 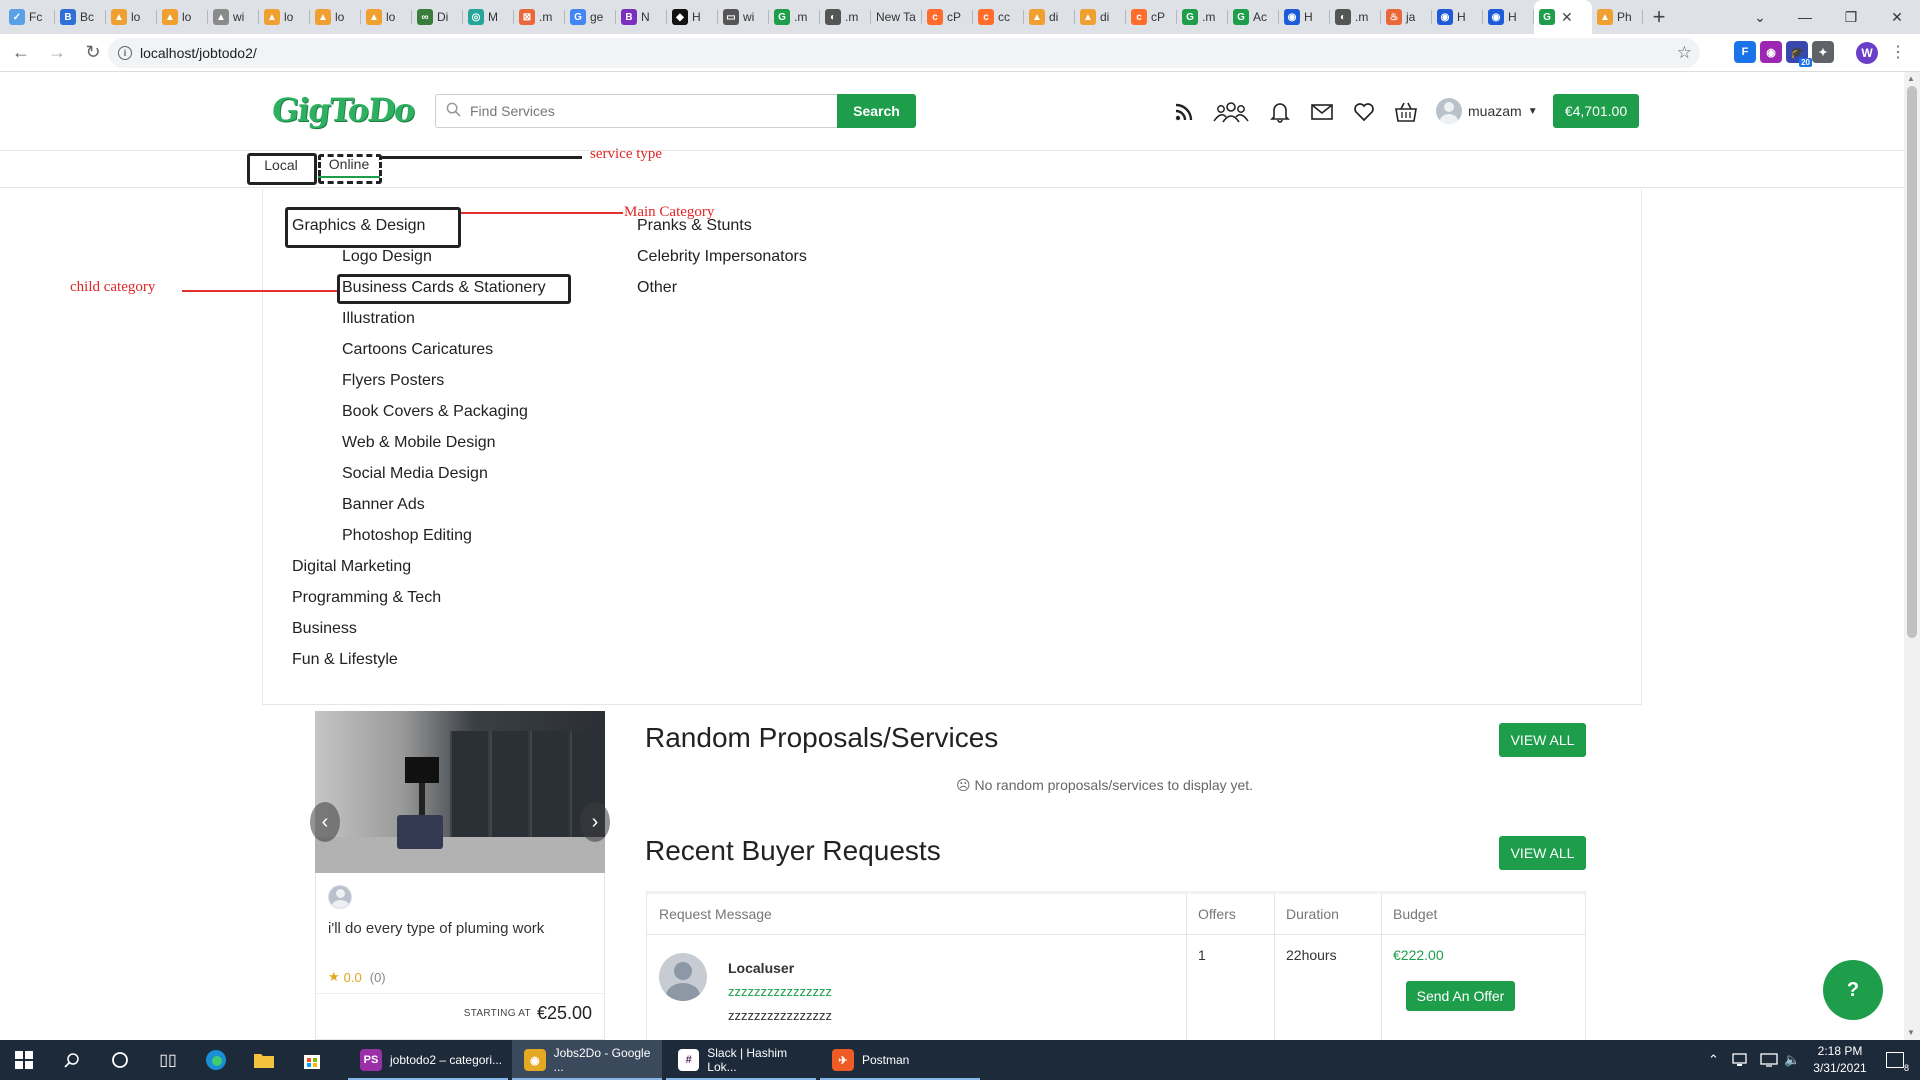 I want to click on balance-button: €4,701.00, so click(x=1596, y=111).